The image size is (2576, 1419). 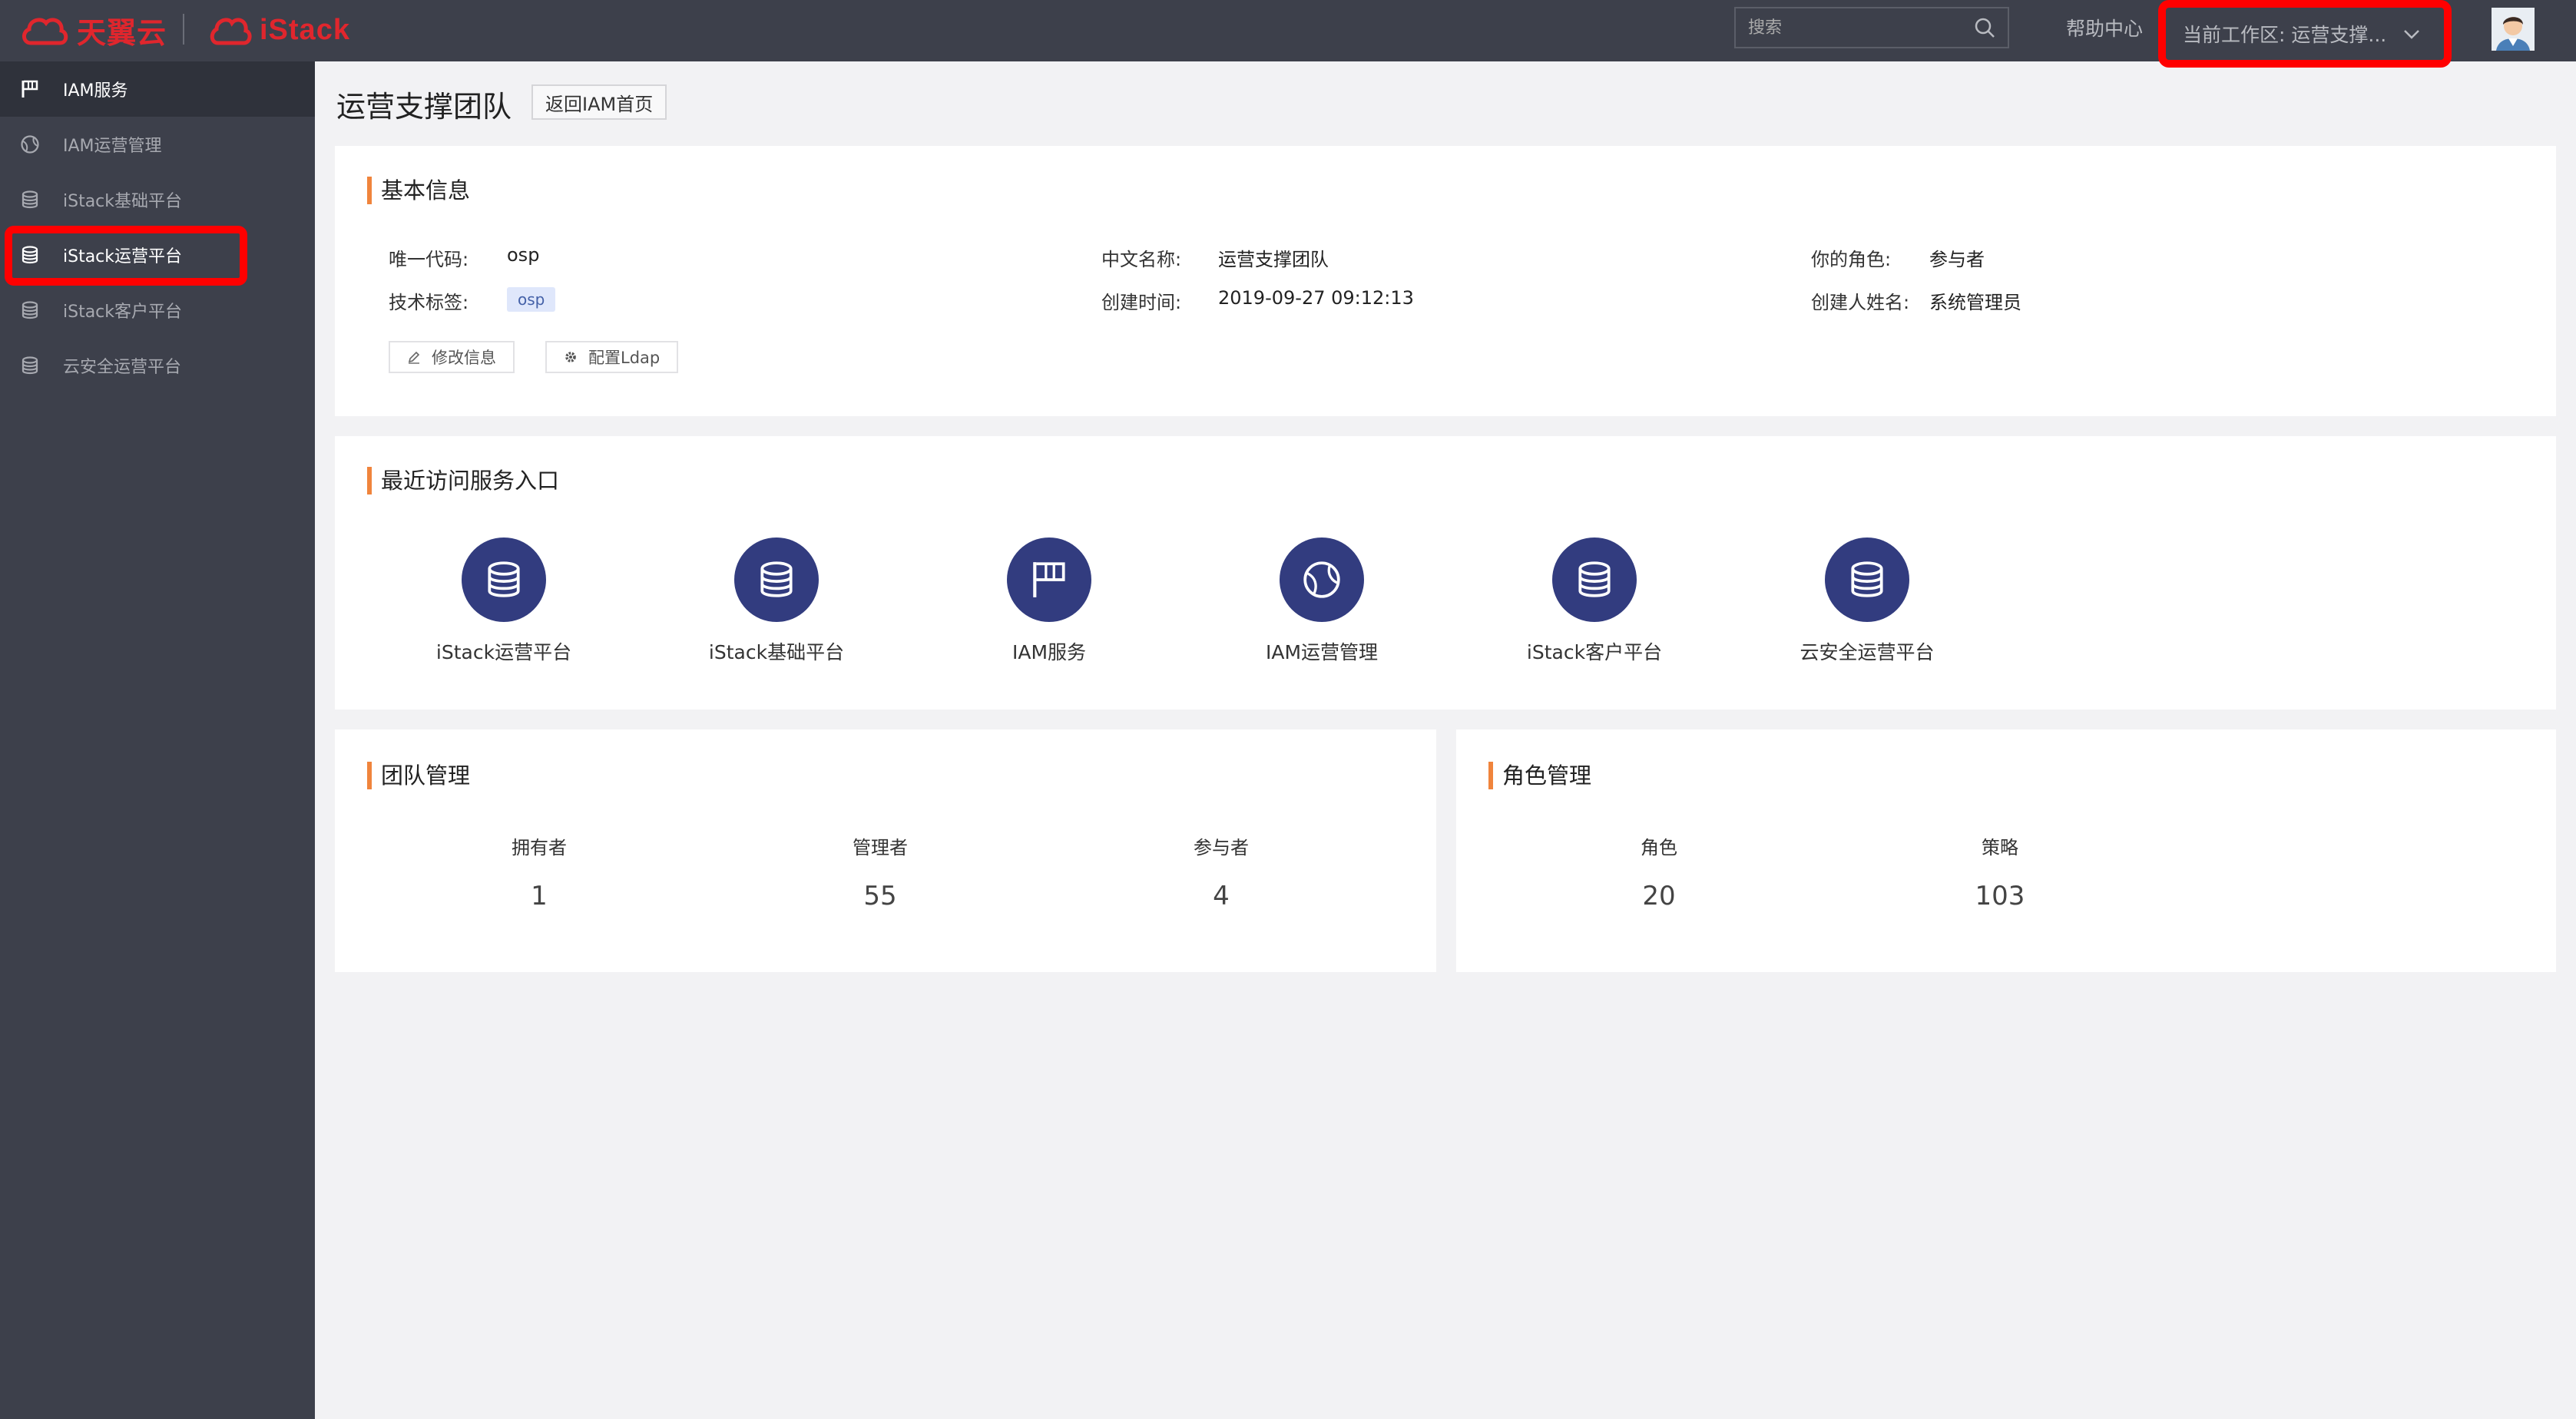 What do you see at coordinates (112, 147) in the screenshot?
I see `sidebar-item-label: IAM运营管理` at bounding box center [112, 147].